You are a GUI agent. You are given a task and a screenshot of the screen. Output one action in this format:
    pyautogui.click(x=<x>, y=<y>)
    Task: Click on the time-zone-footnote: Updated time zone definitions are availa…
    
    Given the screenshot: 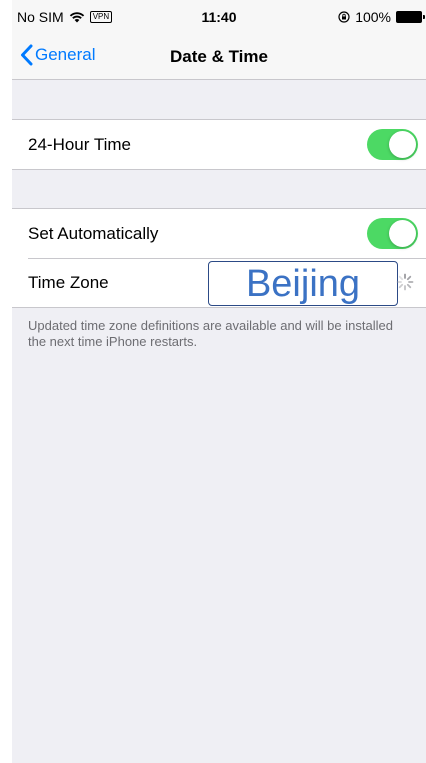 What is the action you would take?
    pyautogui.click(x=210, y=333)
    